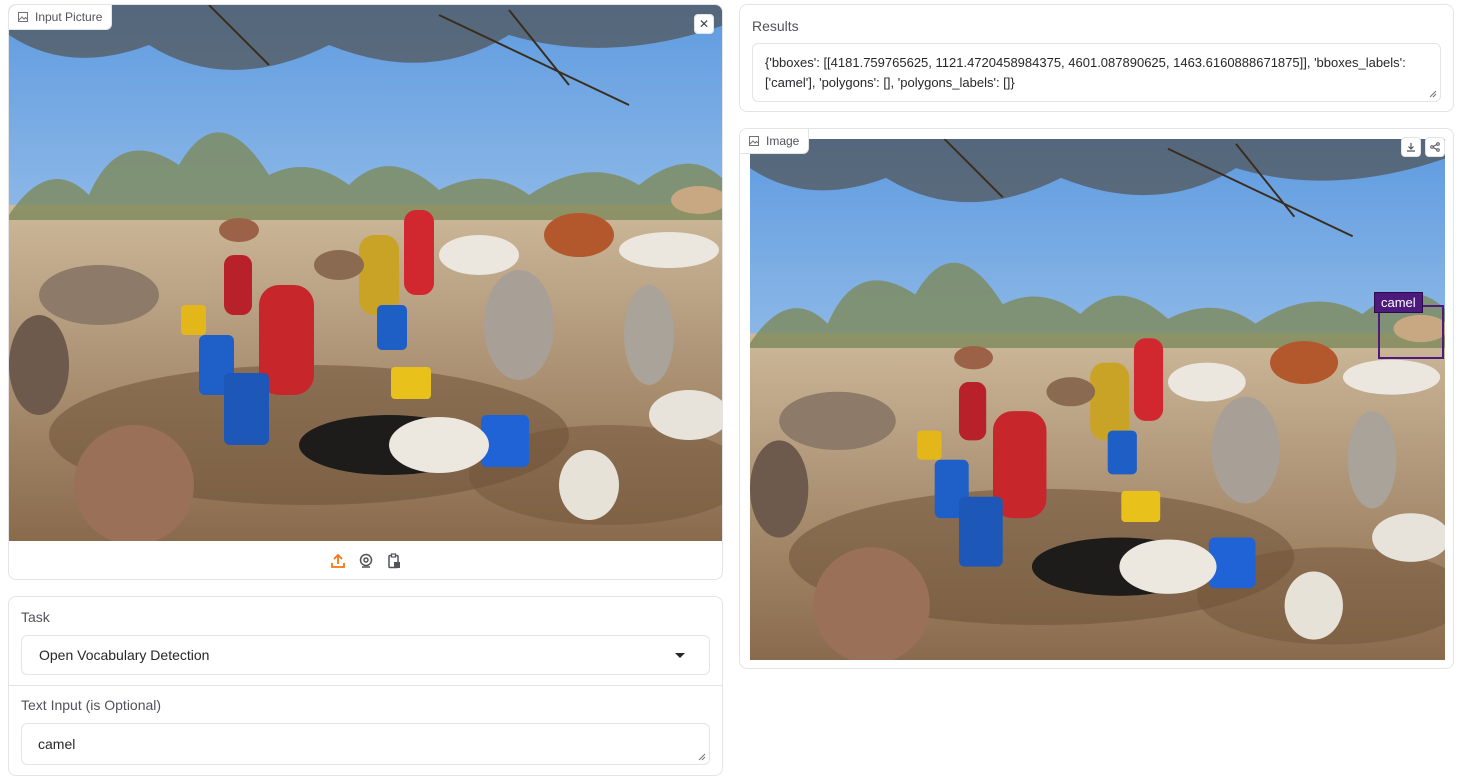 The height and width of the screenshot is (776, 1468). Describe the element at coordinates (783, 141) in the screenshot. I see `output-image-label: Image` at that location.